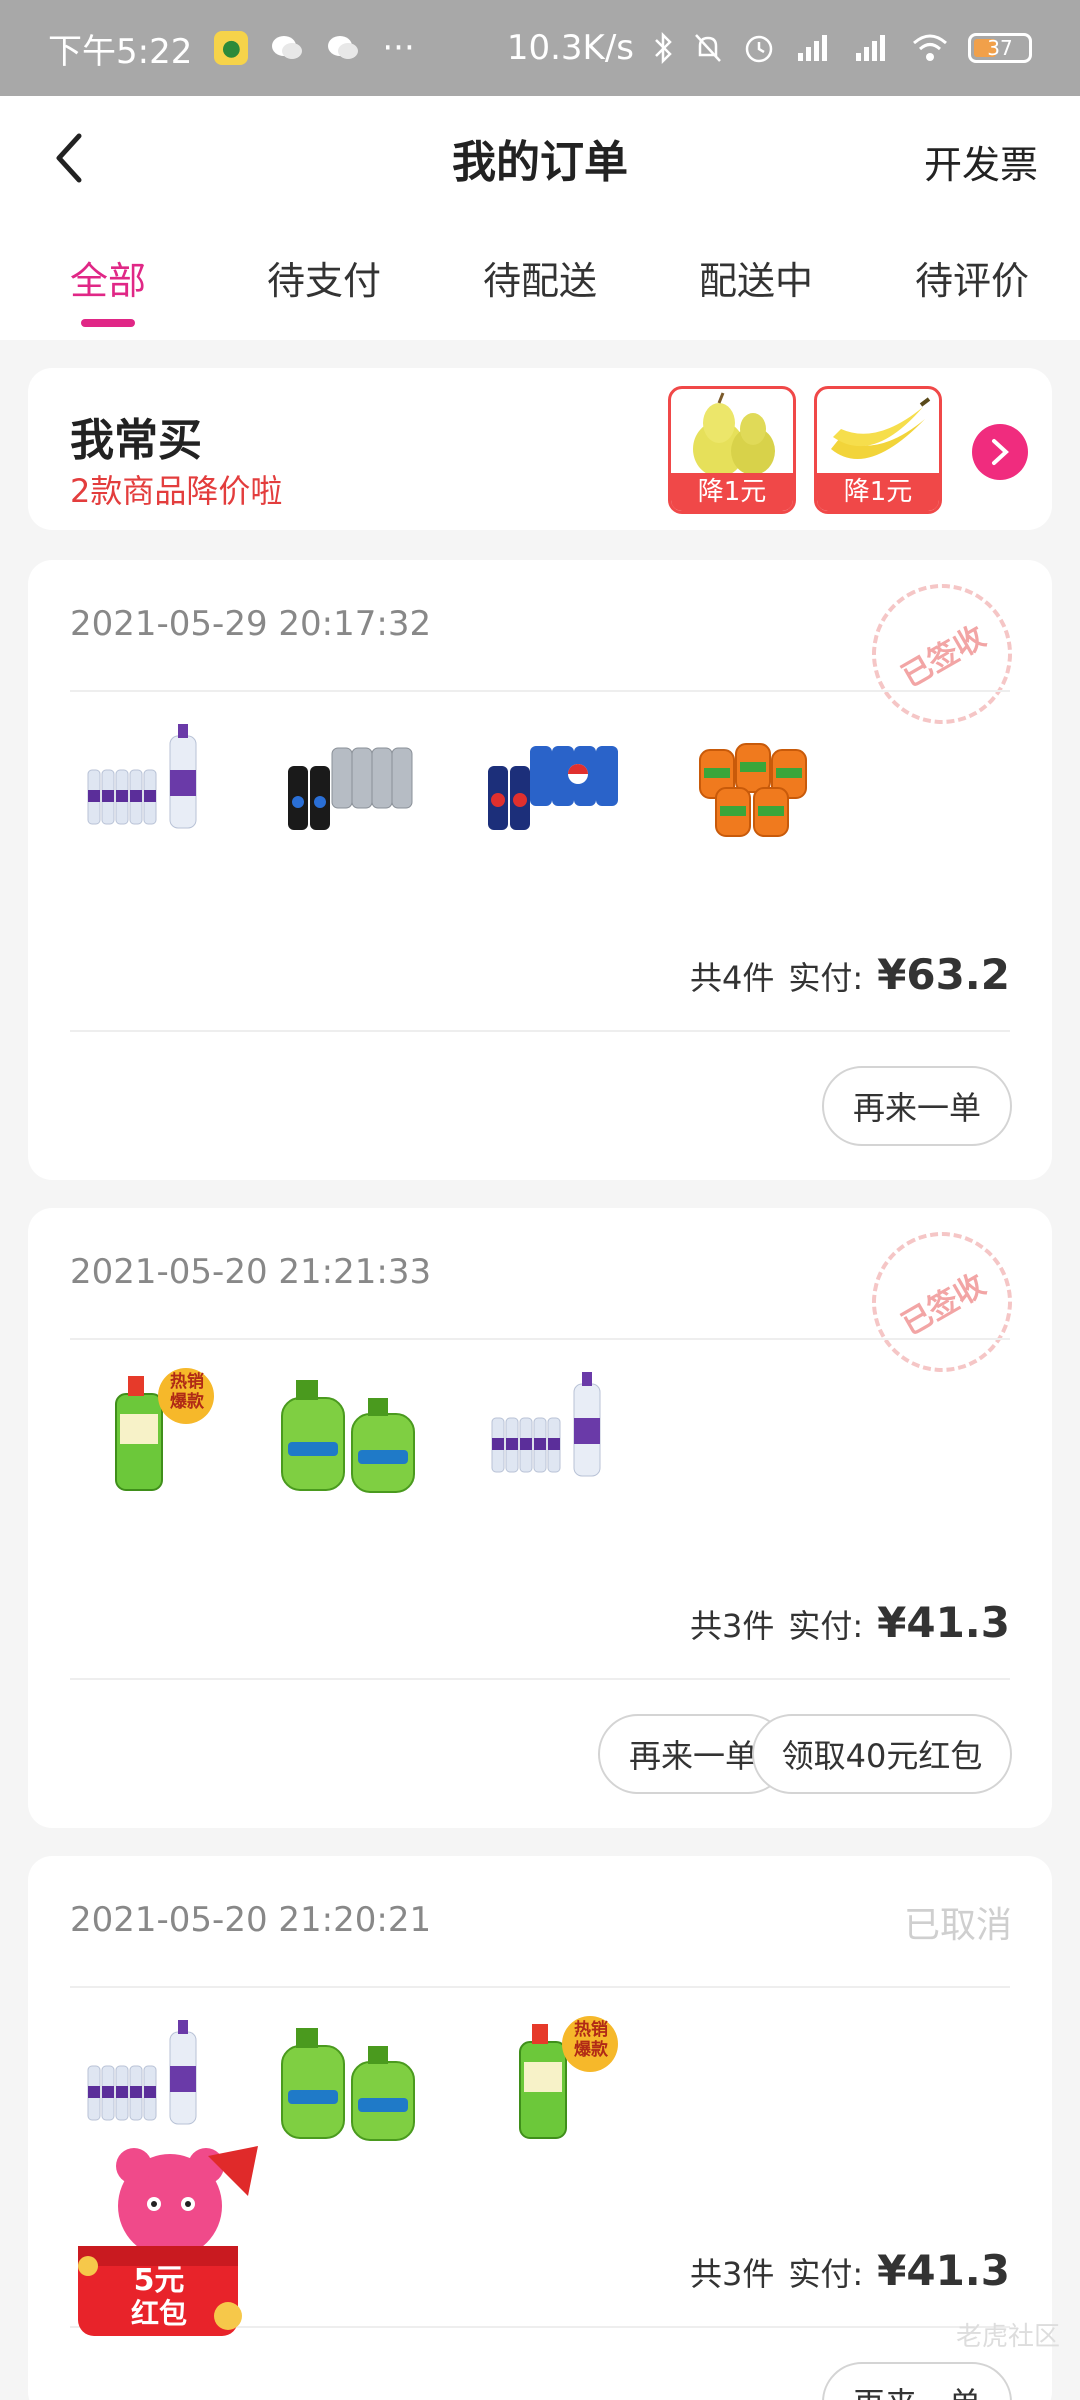  What do you see at coordinates (251, 624) in the screenshot?
I see `order-date: 2021-05-29 20:17:32` at bounding box center [251, 624].